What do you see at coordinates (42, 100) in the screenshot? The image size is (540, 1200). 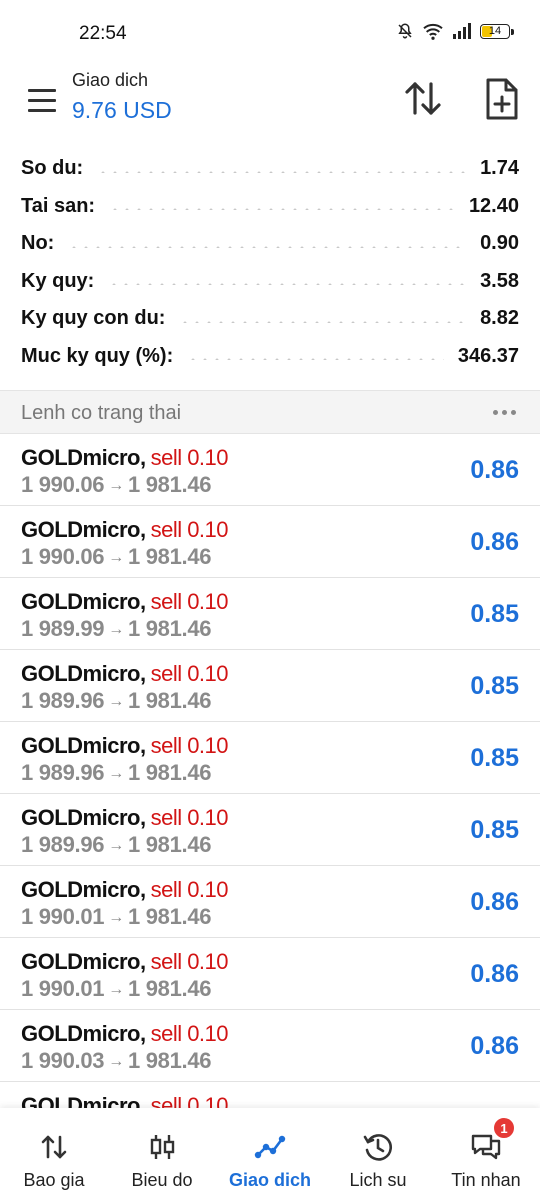 I see `menu-icon` at bounding box center [42, 100].